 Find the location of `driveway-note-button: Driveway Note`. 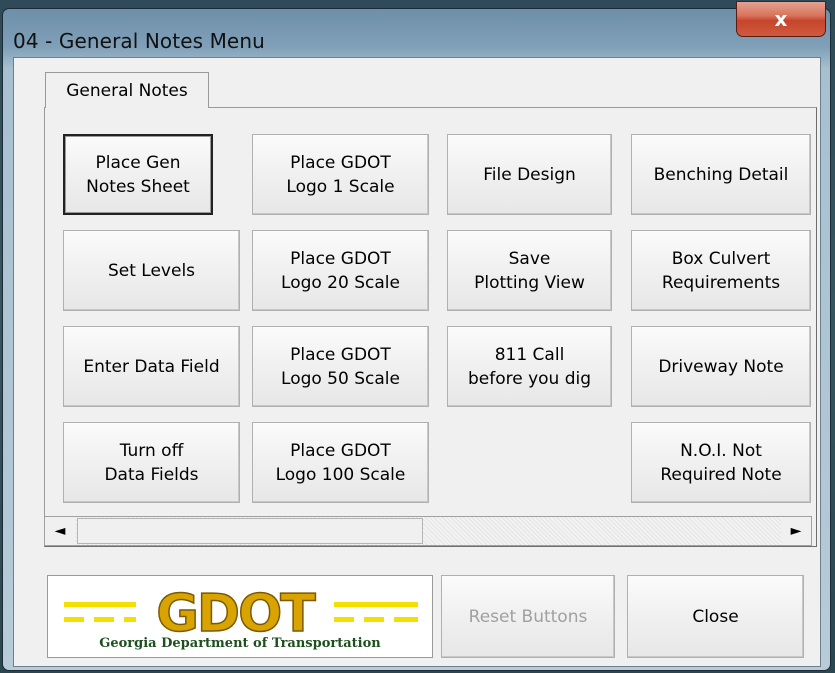

driveway-note-button: Driveway Note is located at coordinates (721, 366).